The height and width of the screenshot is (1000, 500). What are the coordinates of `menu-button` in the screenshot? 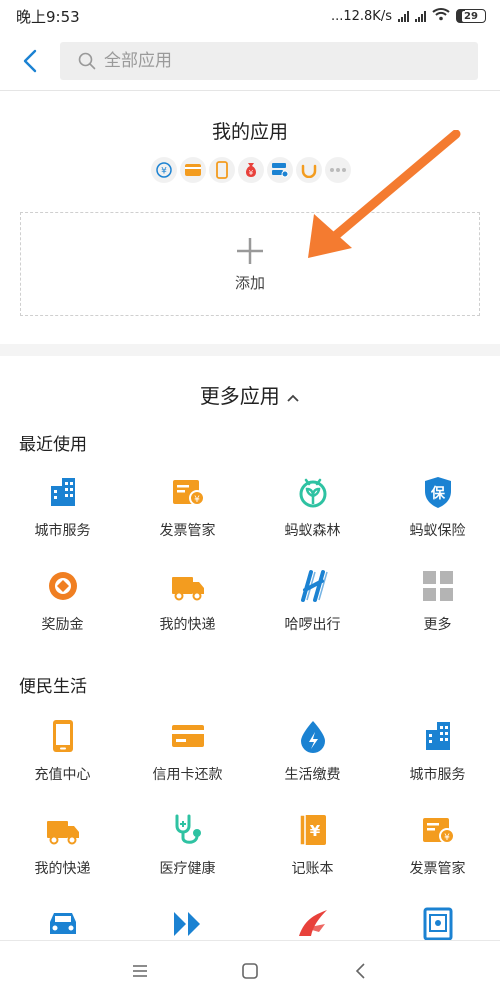 It's located at (140, 971).